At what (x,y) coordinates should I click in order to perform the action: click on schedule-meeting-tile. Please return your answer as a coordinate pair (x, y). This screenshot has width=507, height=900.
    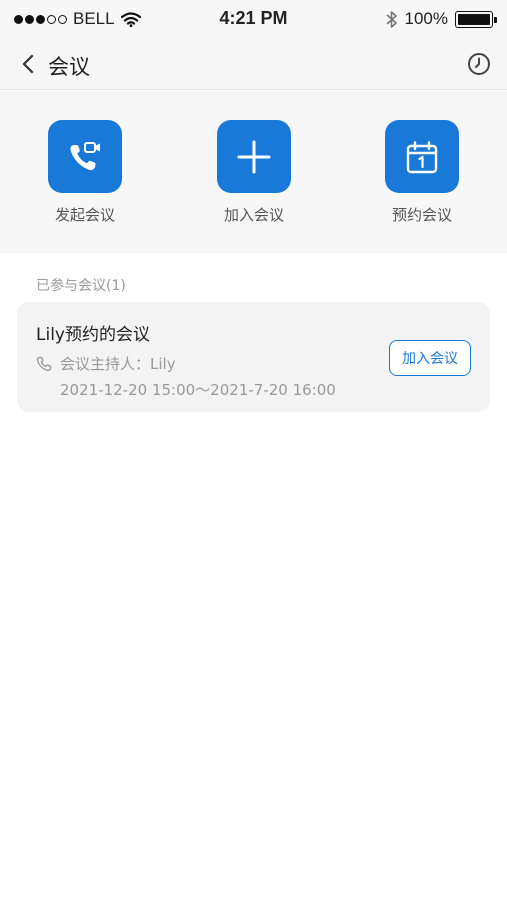
    Looking at the image, I should click on (422, 156).